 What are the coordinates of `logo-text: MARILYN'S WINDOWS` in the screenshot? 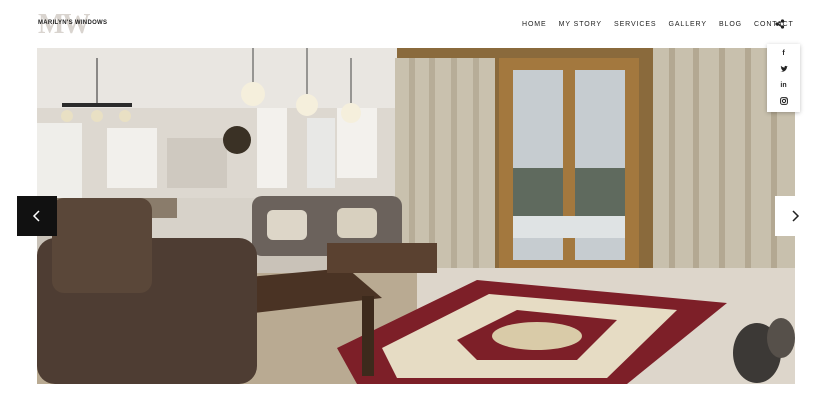 It's located at (73, 23).